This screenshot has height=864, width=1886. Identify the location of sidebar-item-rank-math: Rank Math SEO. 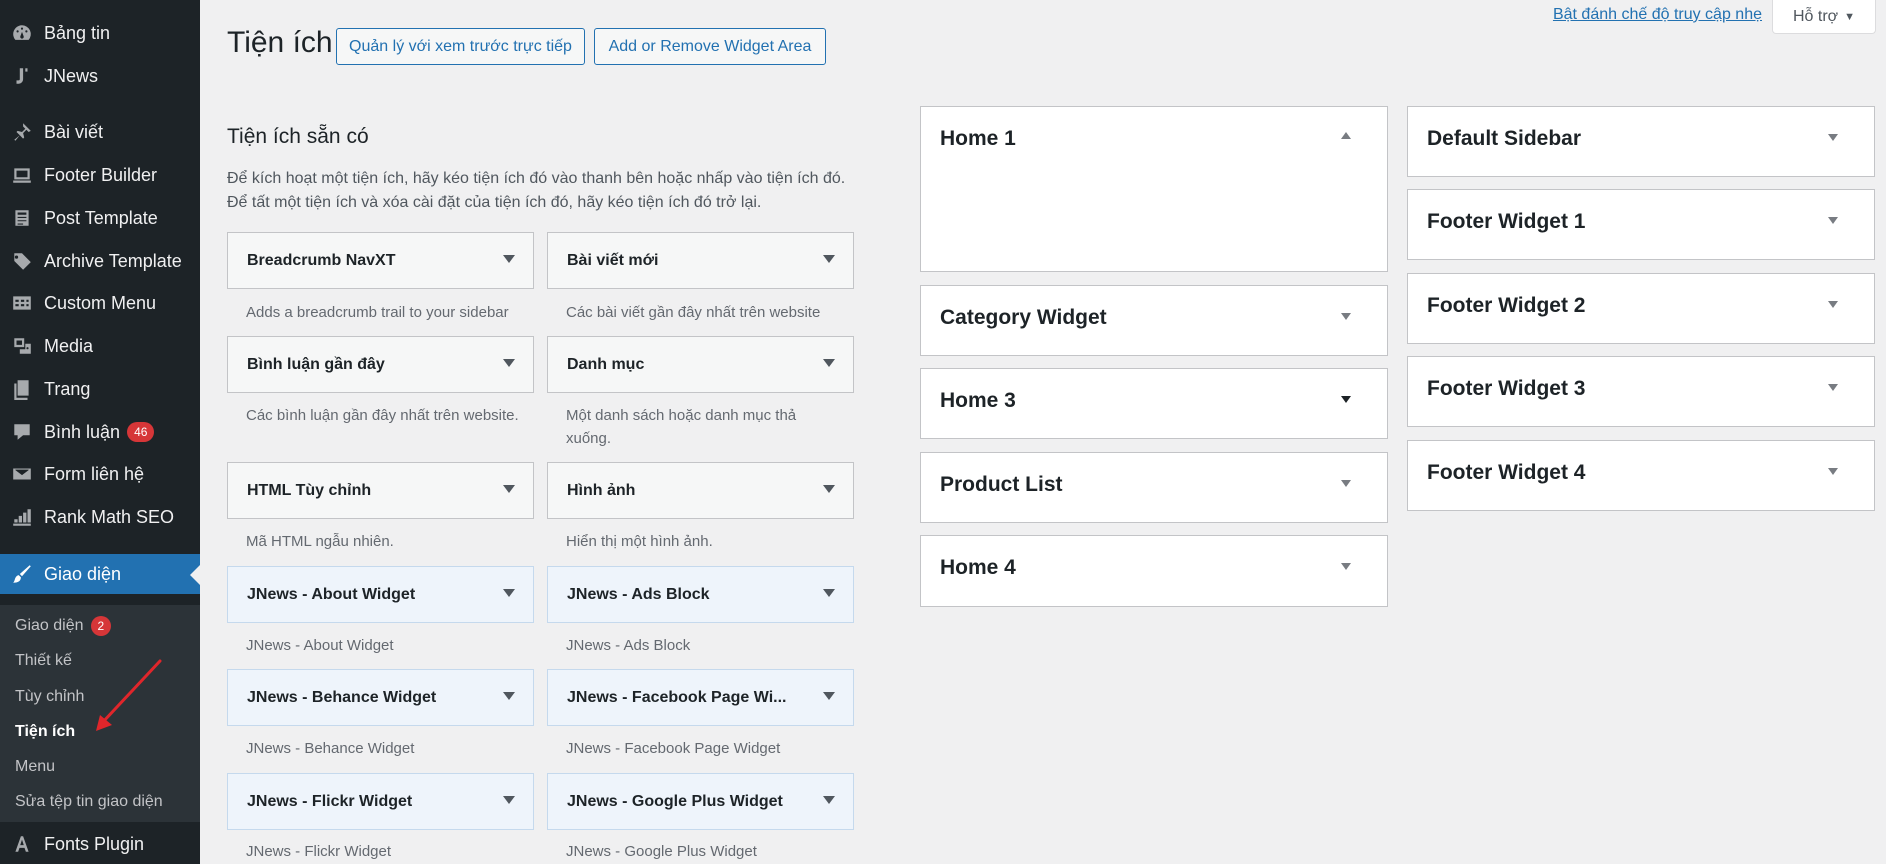
(100, 517).